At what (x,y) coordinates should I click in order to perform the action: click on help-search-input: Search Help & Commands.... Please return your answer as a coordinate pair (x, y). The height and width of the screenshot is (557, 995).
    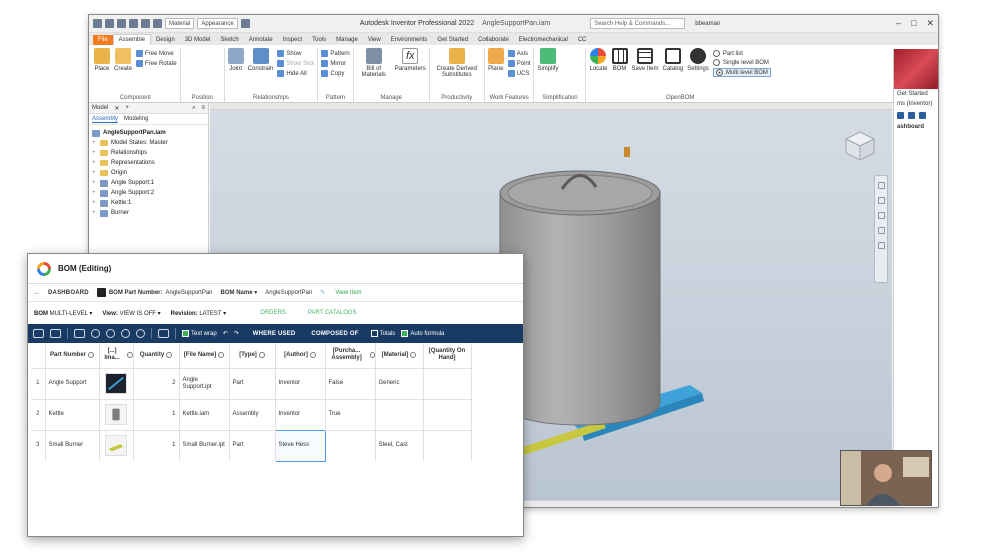
    Looking at the image, I should click on (638, 23).